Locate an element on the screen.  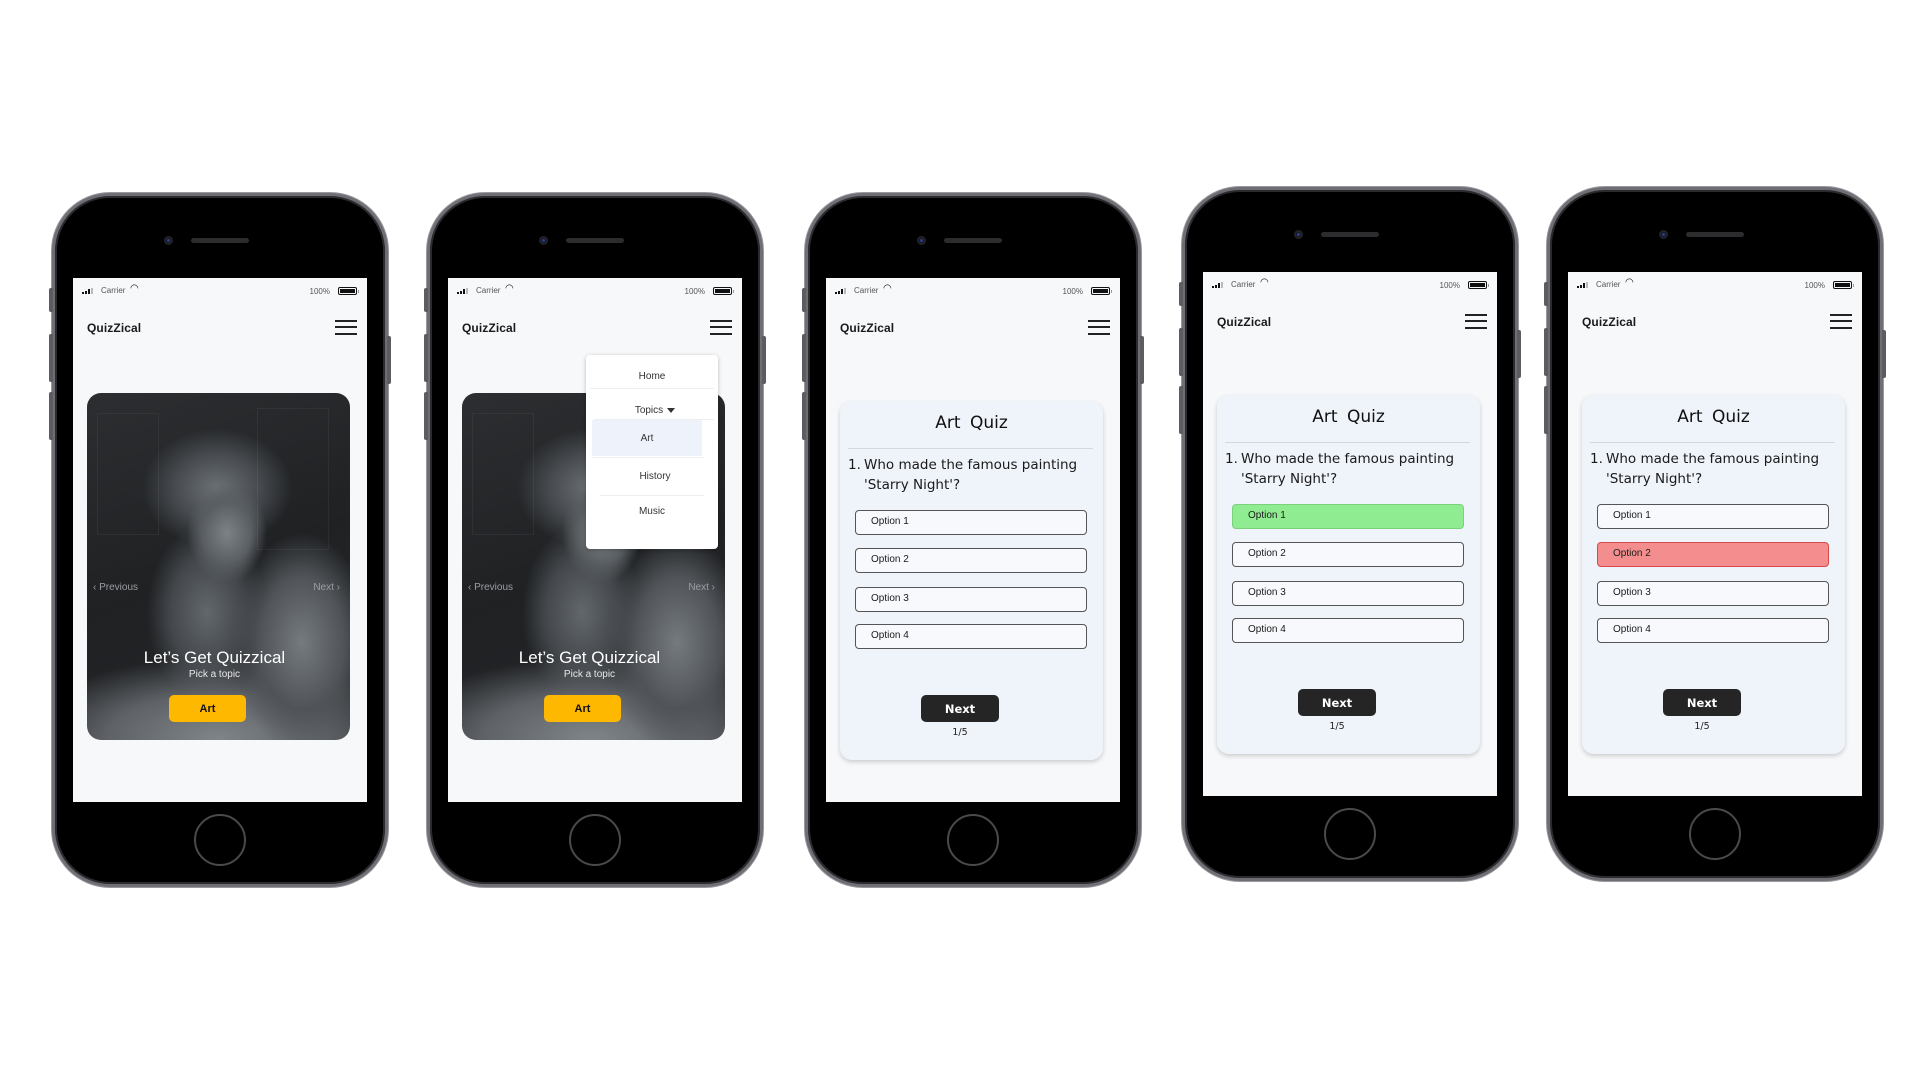
hero-subheading: Pick a topic is located at coordinates (589, 674).